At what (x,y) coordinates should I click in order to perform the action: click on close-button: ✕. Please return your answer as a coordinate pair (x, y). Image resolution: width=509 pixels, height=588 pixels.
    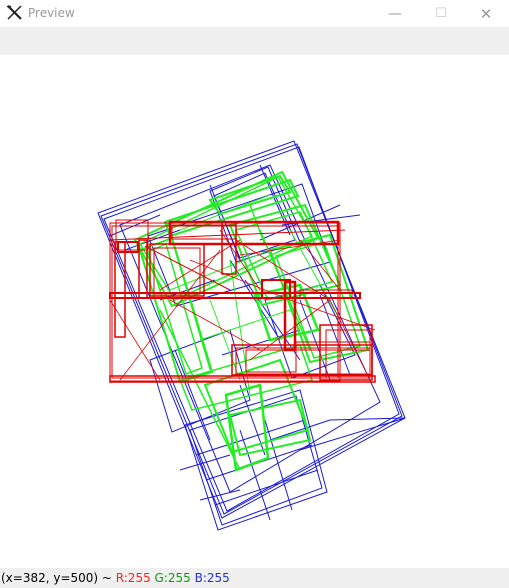
    Looking at the image, I should click on (486, 13).